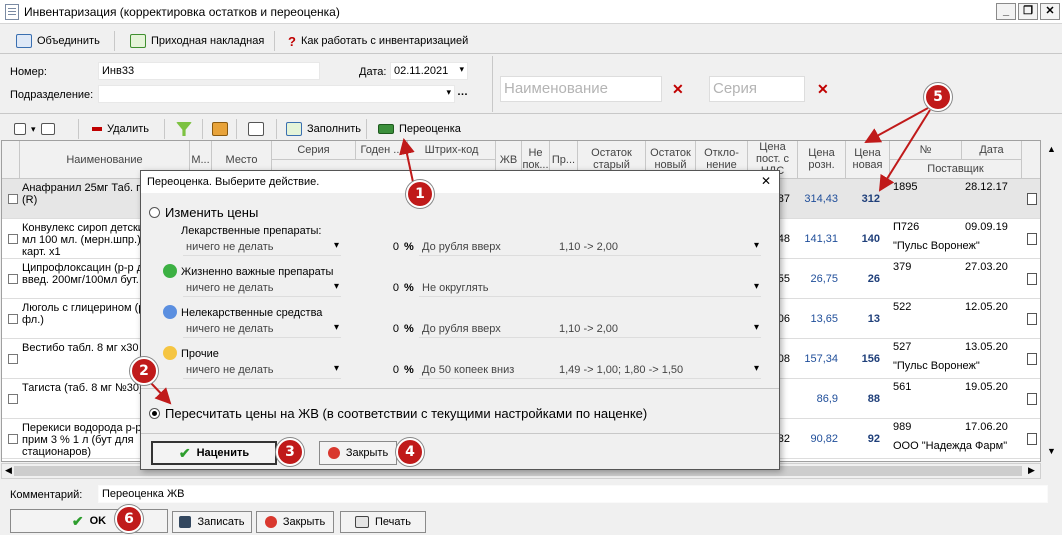 This screenshot has width=1062, height=535. Describe the element at coordinates (290, 452) in the screenshot. I see `callout-badge-3: 3` at that location.